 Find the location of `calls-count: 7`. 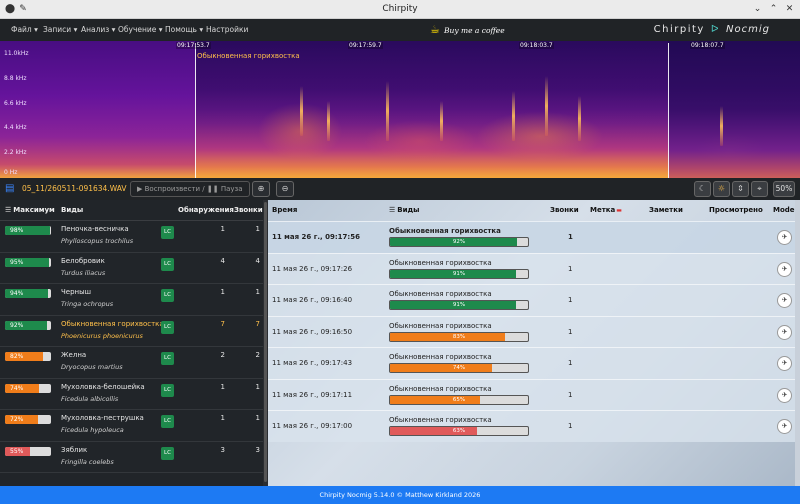

calls-count: 7 is located at coordinates (257, 323).